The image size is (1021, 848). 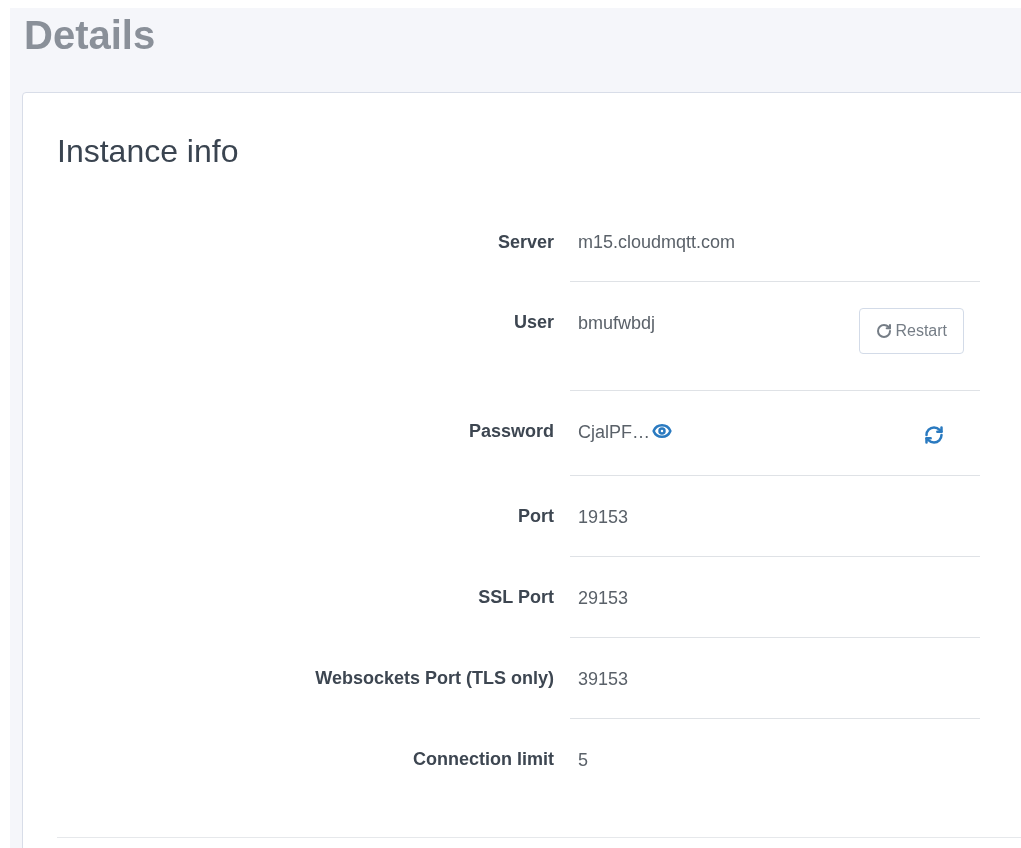 I want to click on page-title: Details, so click(x=90, y=35).